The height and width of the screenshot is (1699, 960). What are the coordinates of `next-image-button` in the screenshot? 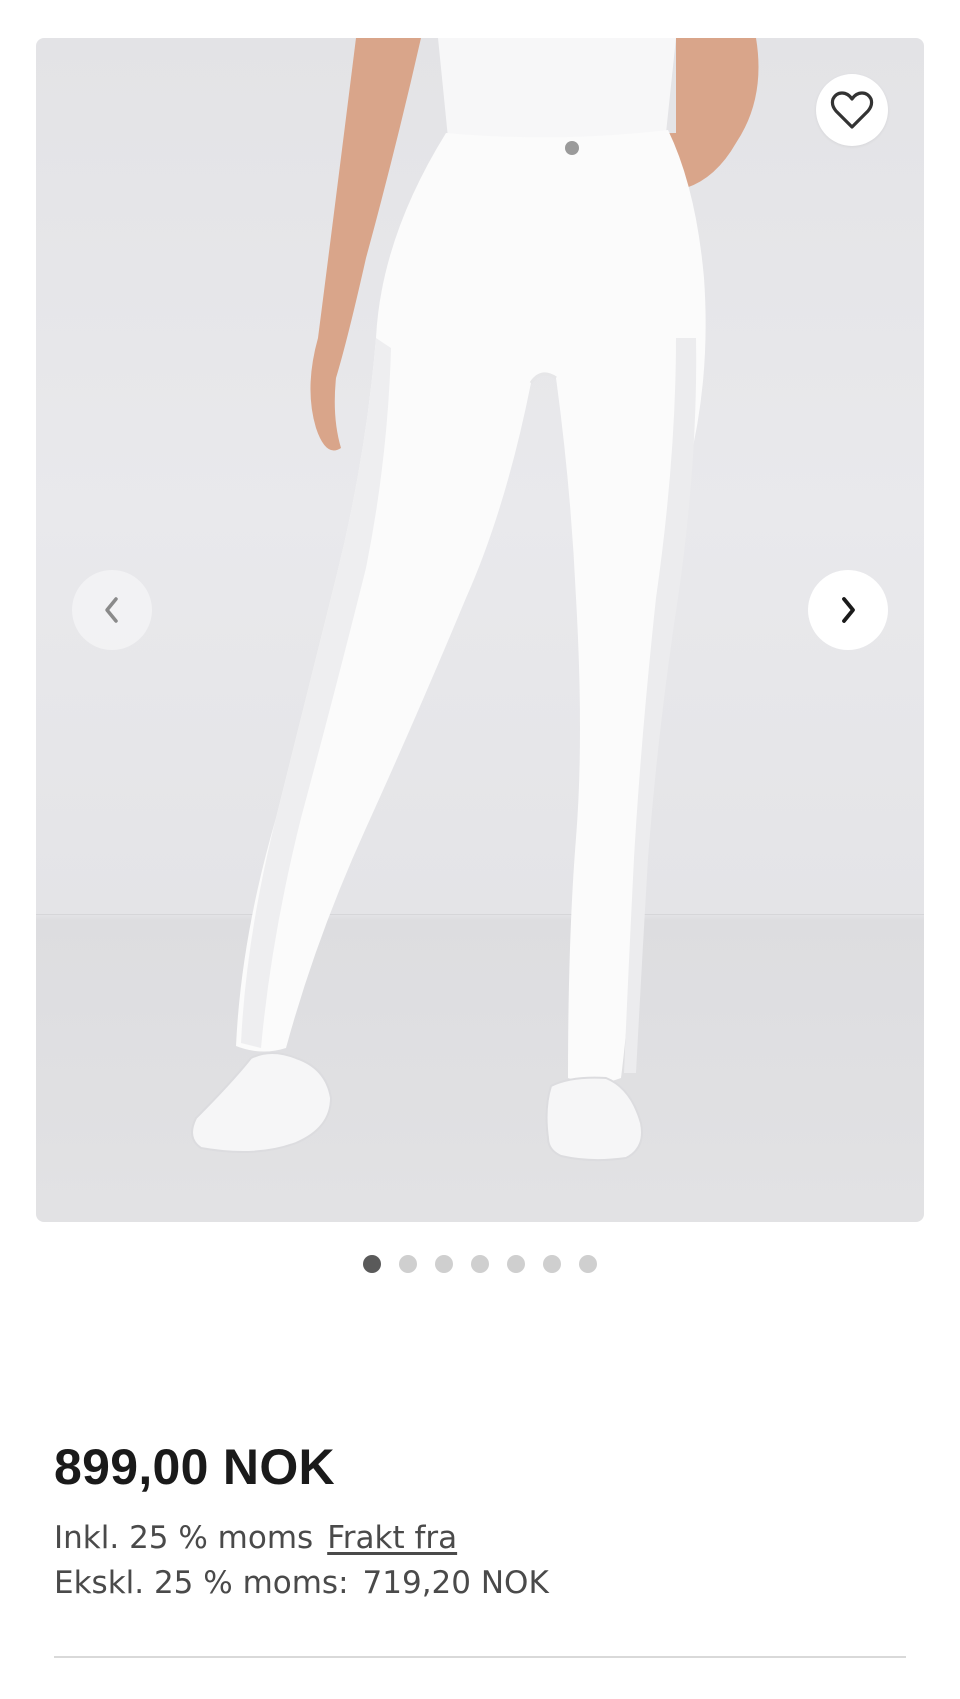 It's located at (848, 610).